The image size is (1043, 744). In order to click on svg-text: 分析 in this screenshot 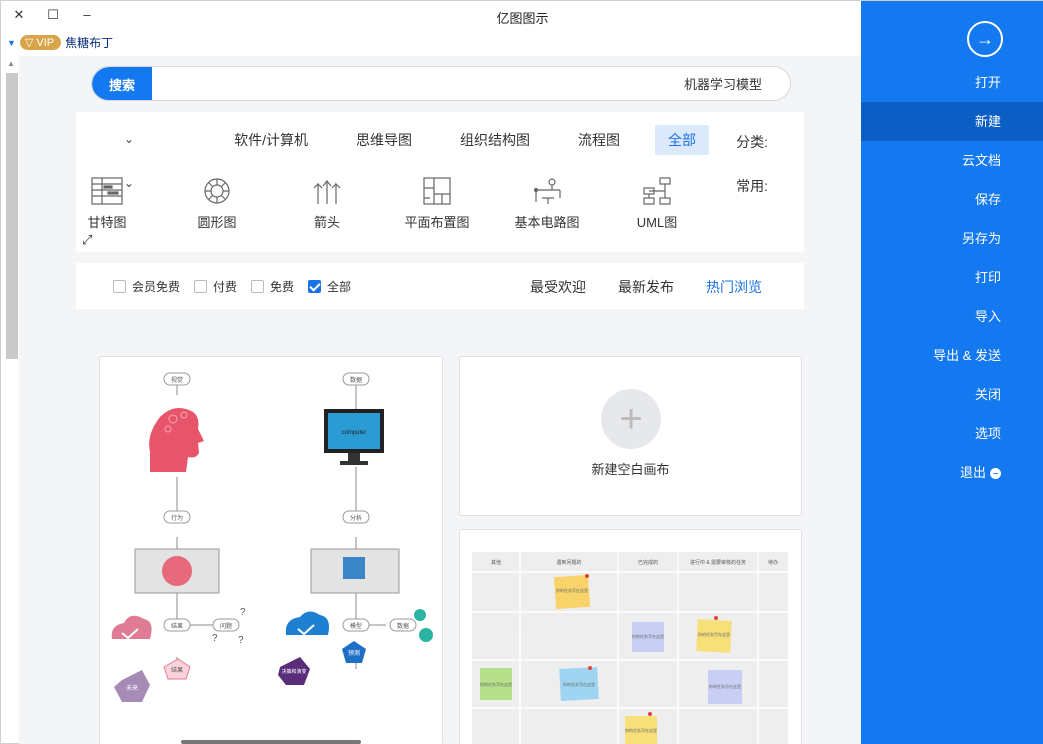, I will do `click(356, 518)`.